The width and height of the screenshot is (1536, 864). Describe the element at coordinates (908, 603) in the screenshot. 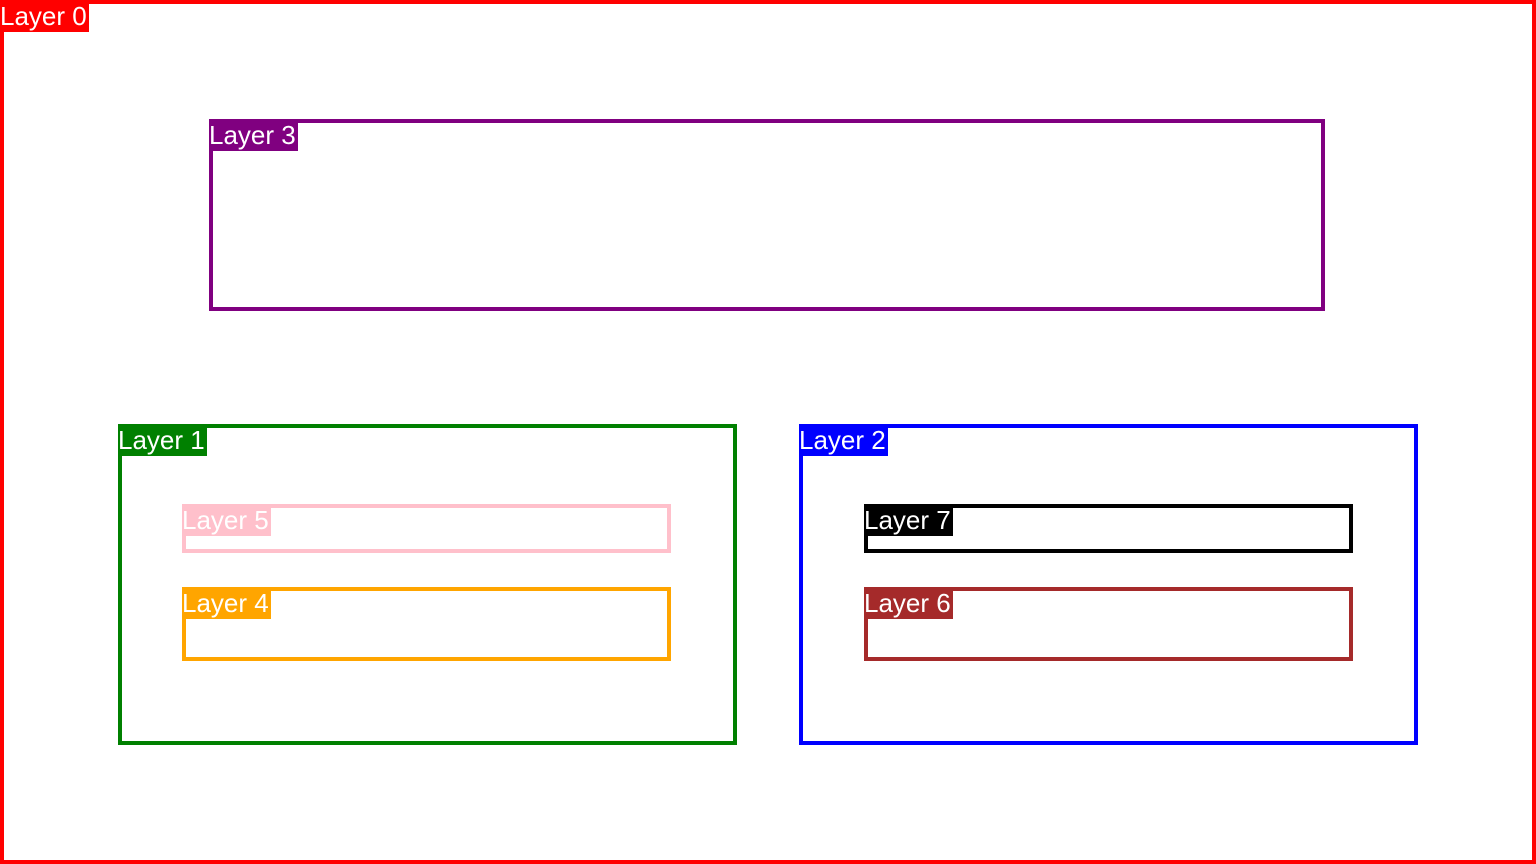

I see `layer-6-label: Layer 6` at that location.